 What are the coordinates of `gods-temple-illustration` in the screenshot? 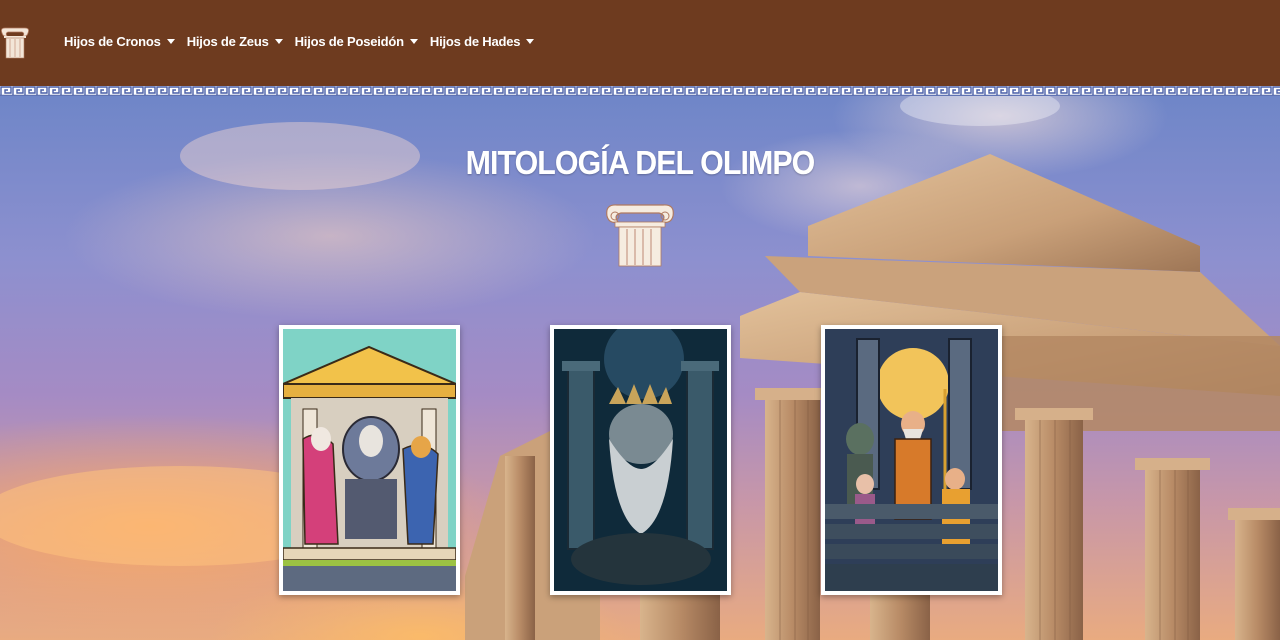 It's located at (369, 460).